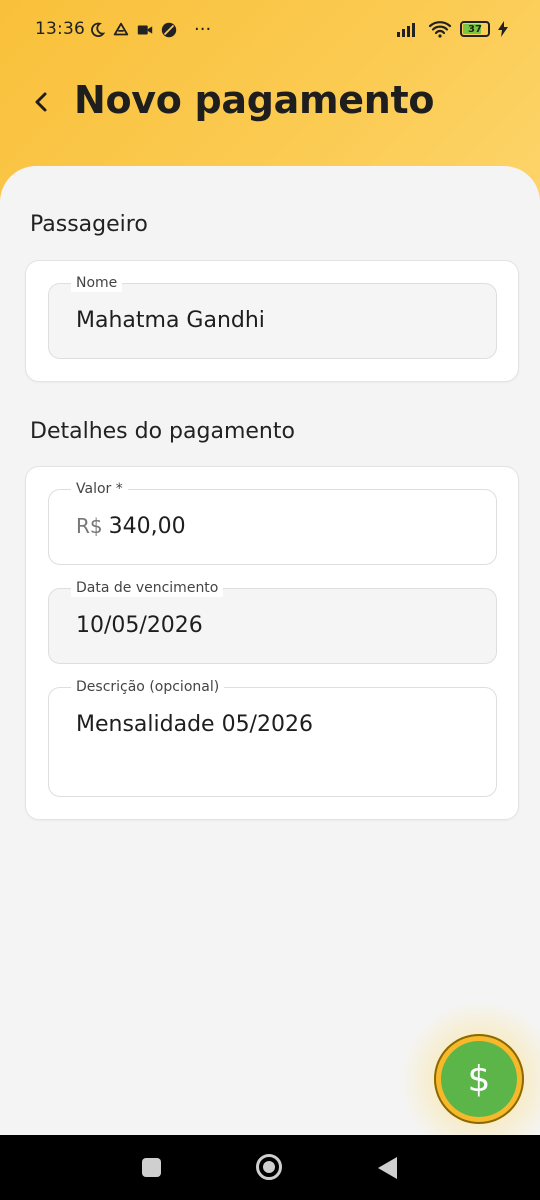  I want to click on chevron-left-icon, so click(41, 102).